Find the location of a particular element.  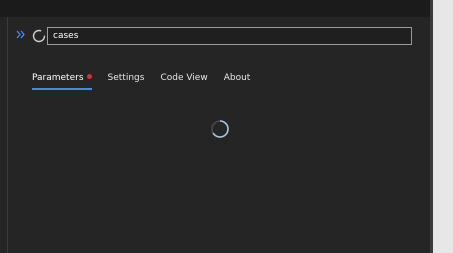

tab-label: Code View is located at coordinates (184, 78).